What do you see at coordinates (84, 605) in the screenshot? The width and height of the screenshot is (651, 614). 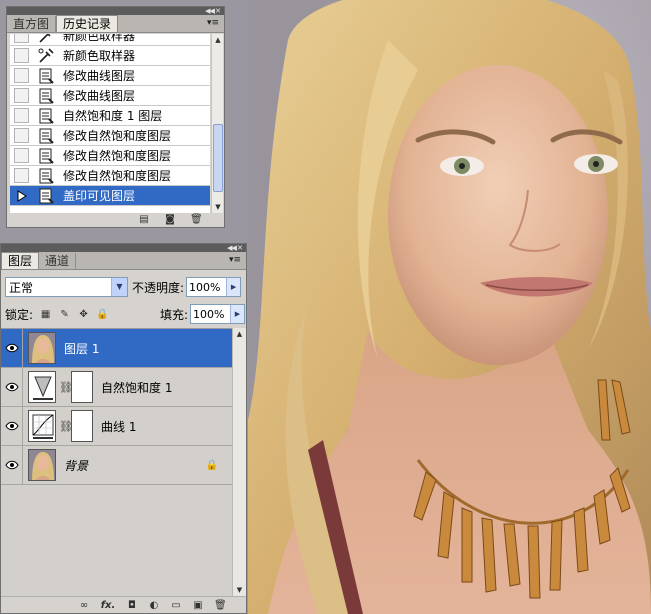 I see `link-layers-icon: ∞` at bounding box center [84, 605].